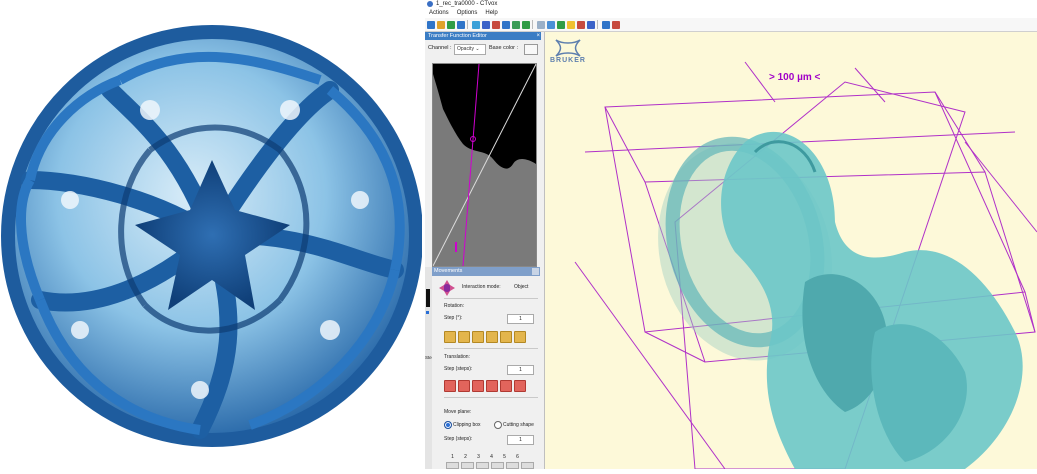  I want to click on pin-icon, so click(616, 24).